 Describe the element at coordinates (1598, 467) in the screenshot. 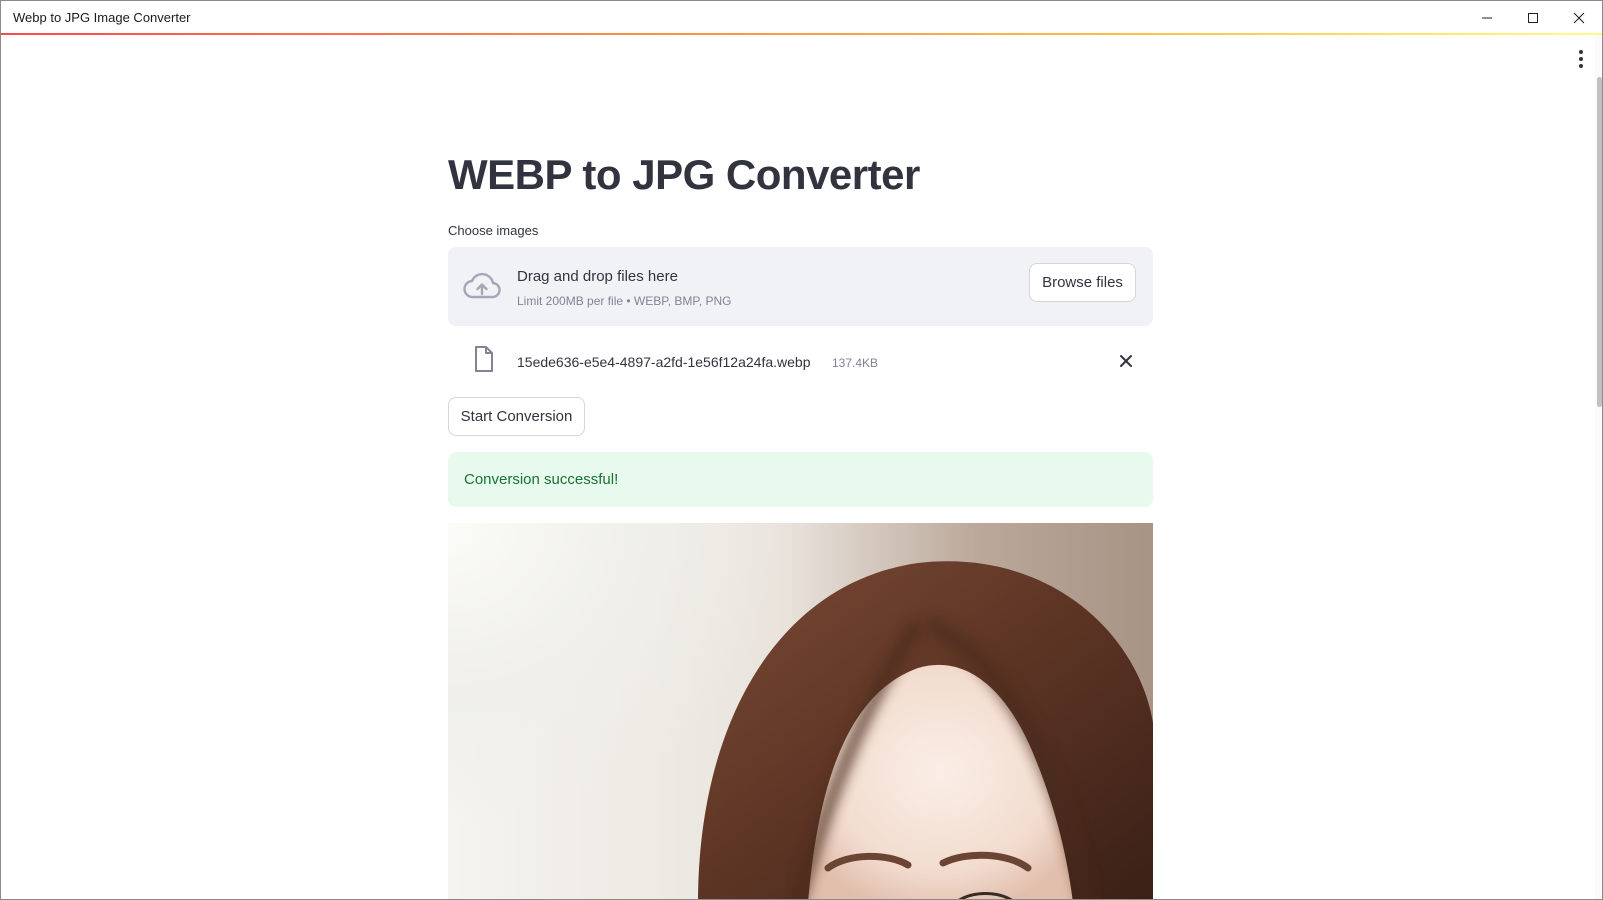

I see `vertical-scrollbar` at that location.